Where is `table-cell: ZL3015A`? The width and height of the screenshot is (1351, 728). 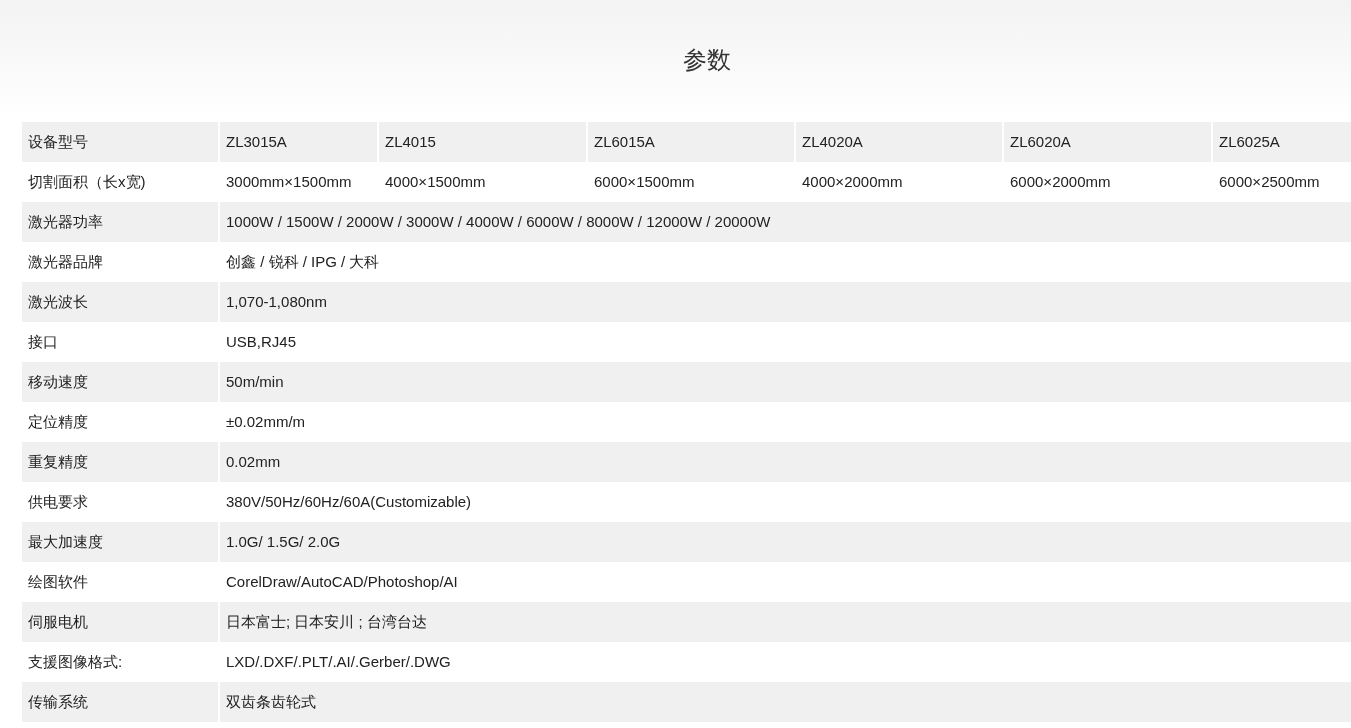 table-cell: ZL3015A is located at coordinates (298, 142).